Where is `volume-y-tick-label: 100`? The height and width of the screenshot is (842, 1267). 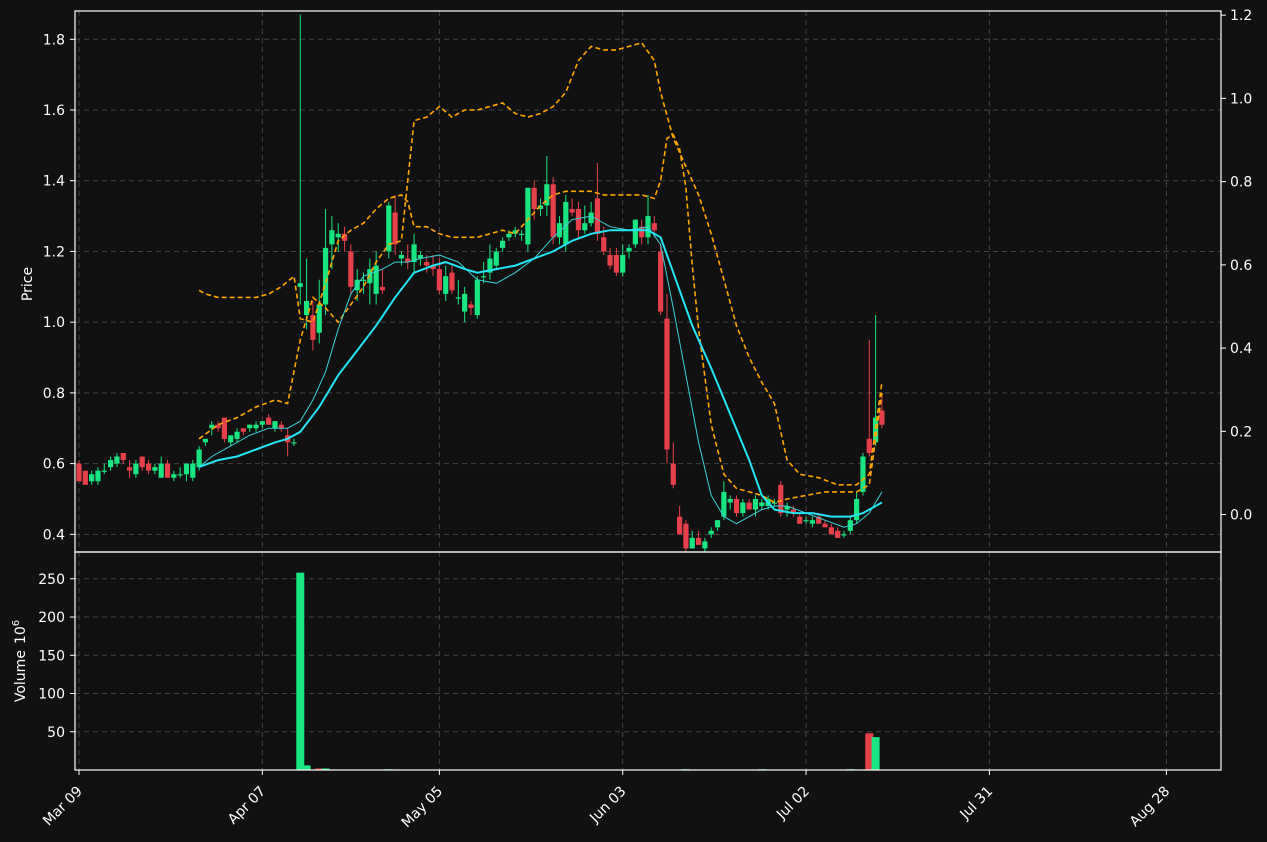
volume-y-tick-label: 100 is located at coordinates (51, 695).